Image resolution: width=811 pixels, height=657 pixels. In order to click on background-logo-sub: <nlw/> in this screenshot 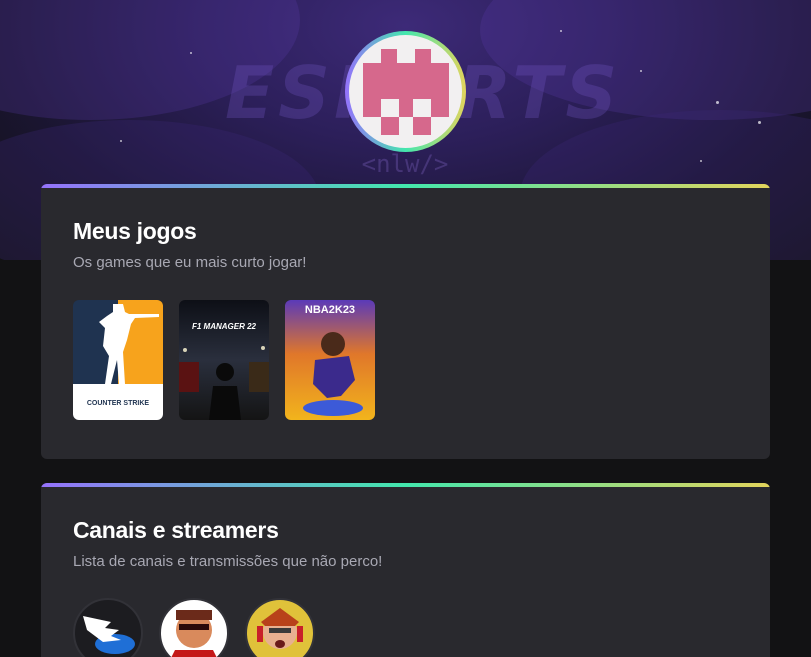, I will do `click(405, 164)`.